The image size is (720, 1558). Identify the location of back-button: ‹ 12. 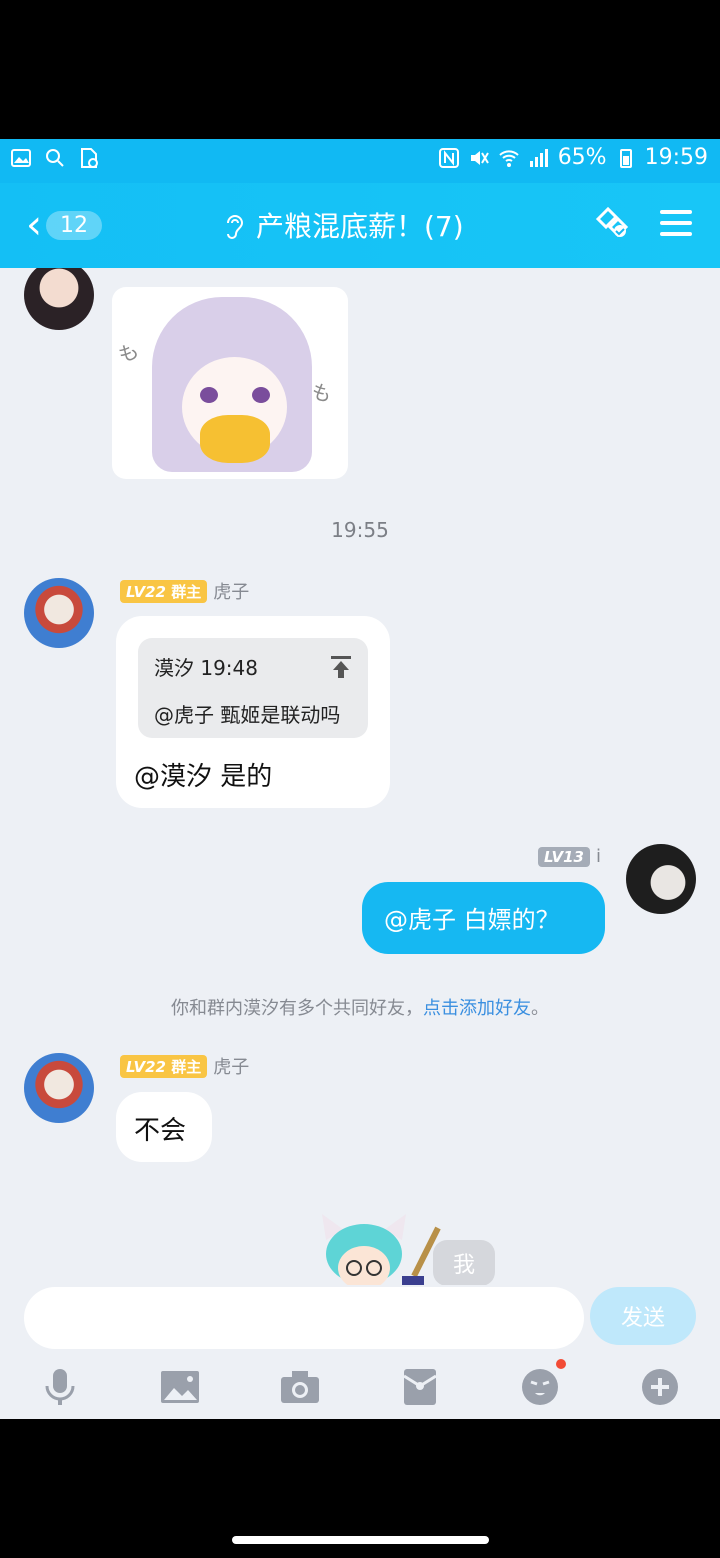
(71, 225).